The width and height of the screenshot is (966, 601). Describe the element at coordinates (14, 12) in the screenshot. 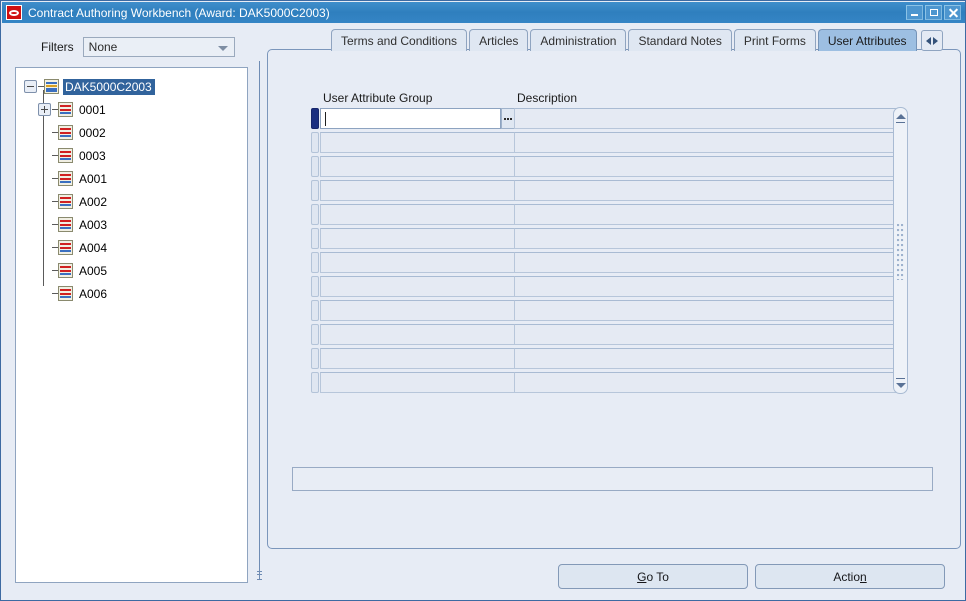

I see `oracle-logo-icon` at that location.